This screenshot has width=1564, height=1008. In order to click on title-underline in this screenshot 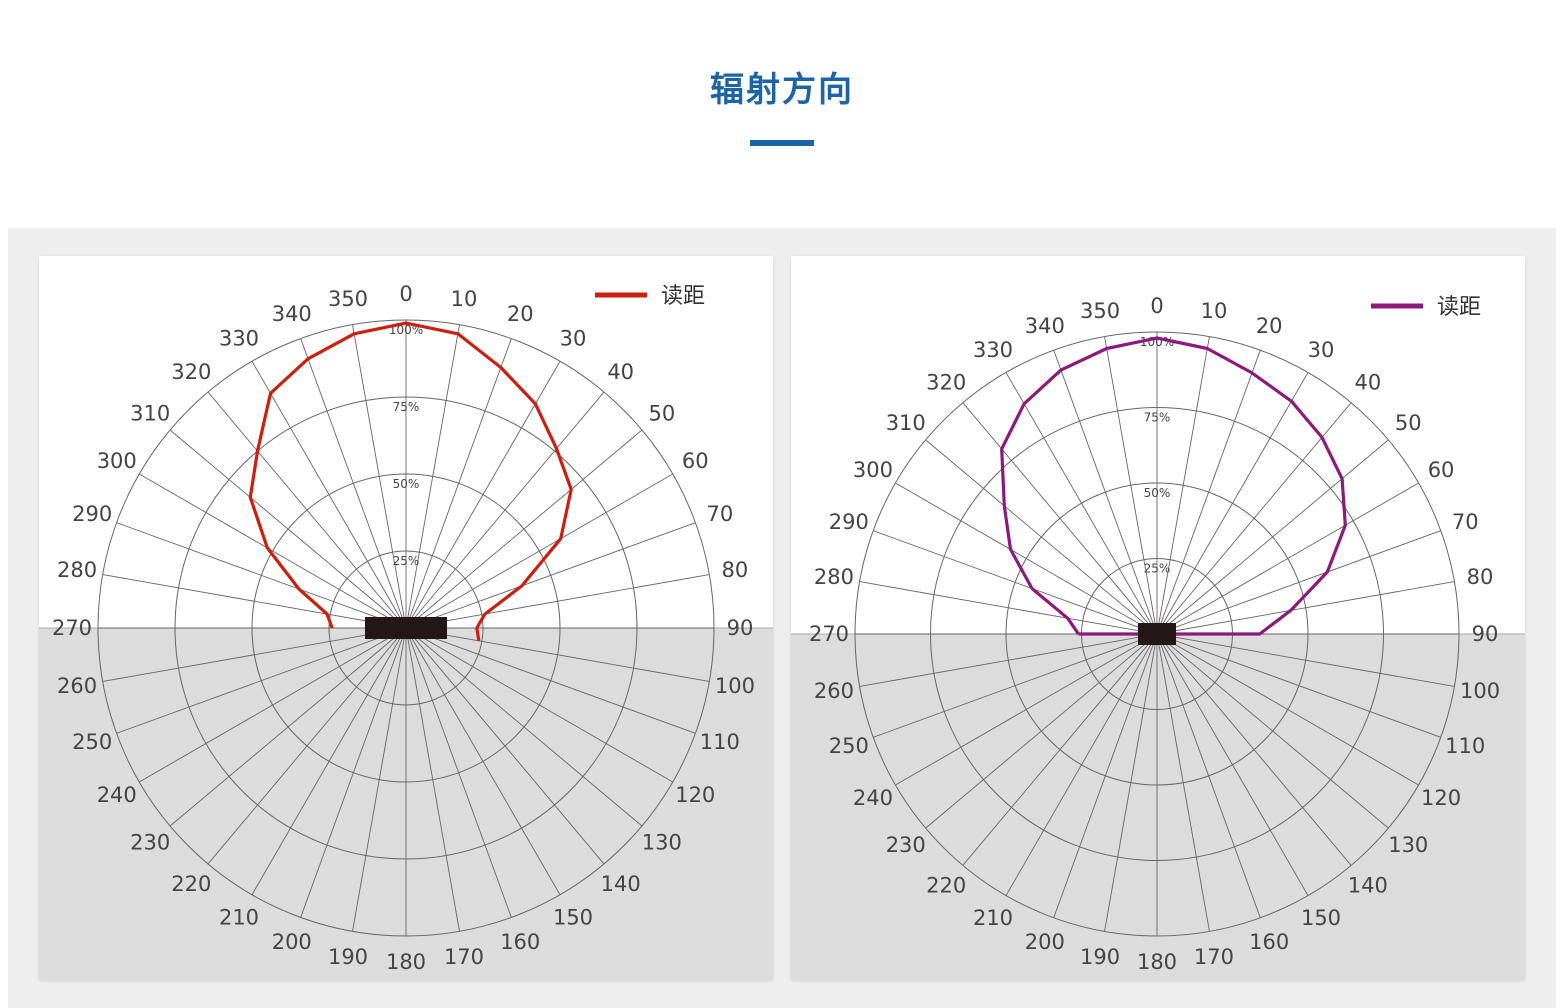, I will do `click(782, 143)`.